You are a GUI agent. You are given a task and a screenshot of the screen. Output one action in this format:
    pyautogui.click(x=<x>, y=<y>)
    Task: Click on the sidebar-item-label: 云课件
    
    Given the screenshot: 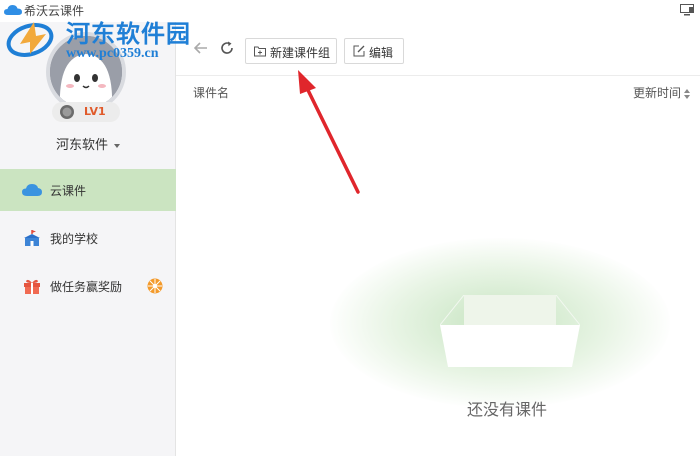 What is the action you would take?
    pyautogui.click(x=68, y=191)
    